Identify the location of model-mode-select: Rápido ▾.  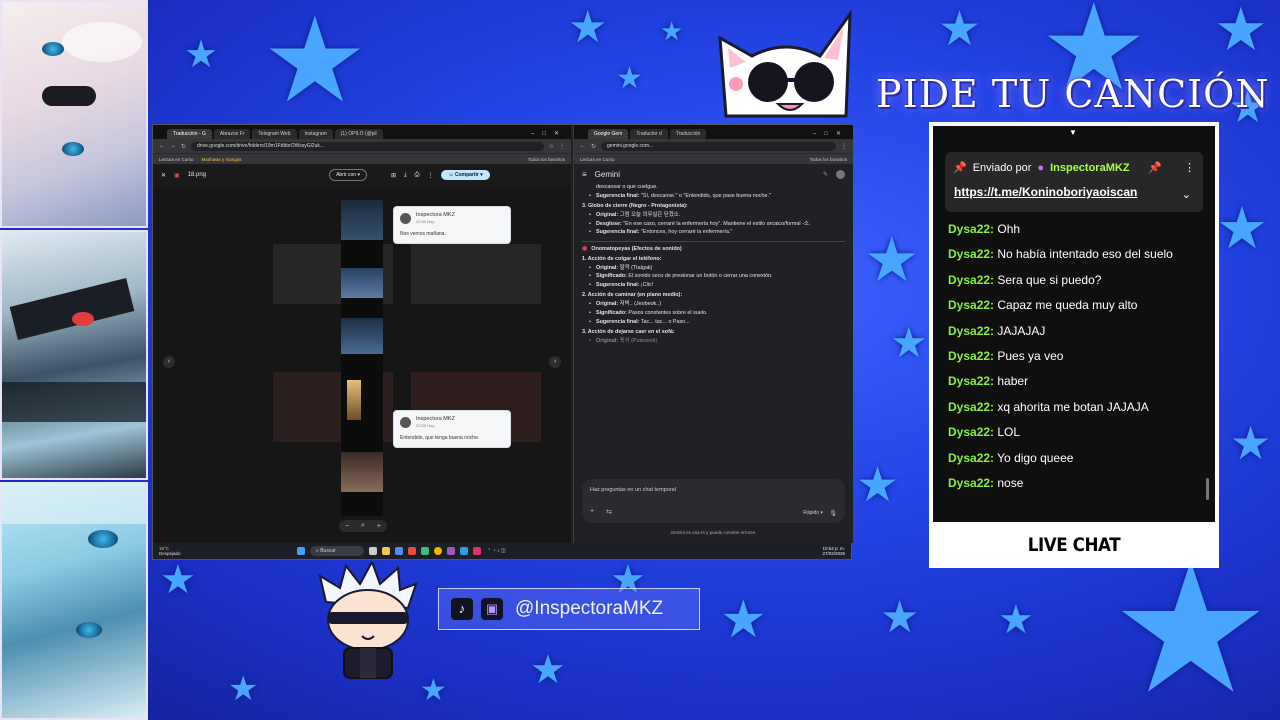
(813, 513).